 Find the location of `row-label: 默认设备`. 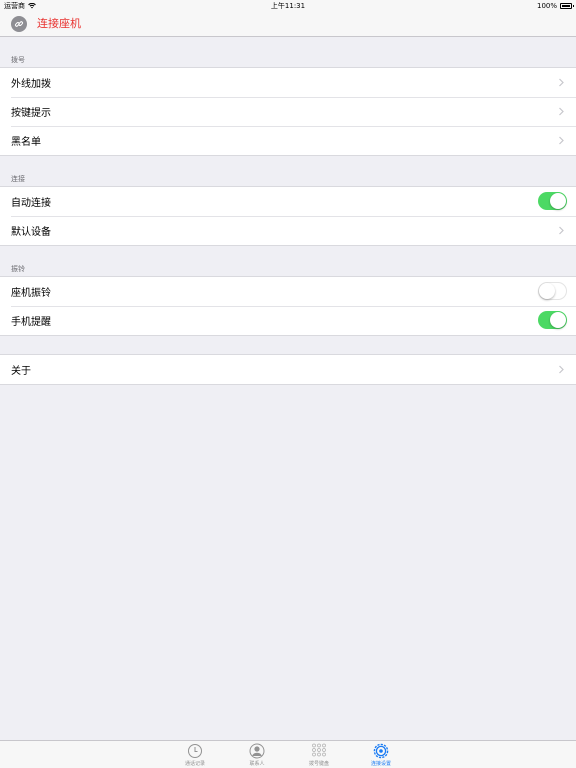

row-label: 默认设备 is located at coordinates (31, 232).